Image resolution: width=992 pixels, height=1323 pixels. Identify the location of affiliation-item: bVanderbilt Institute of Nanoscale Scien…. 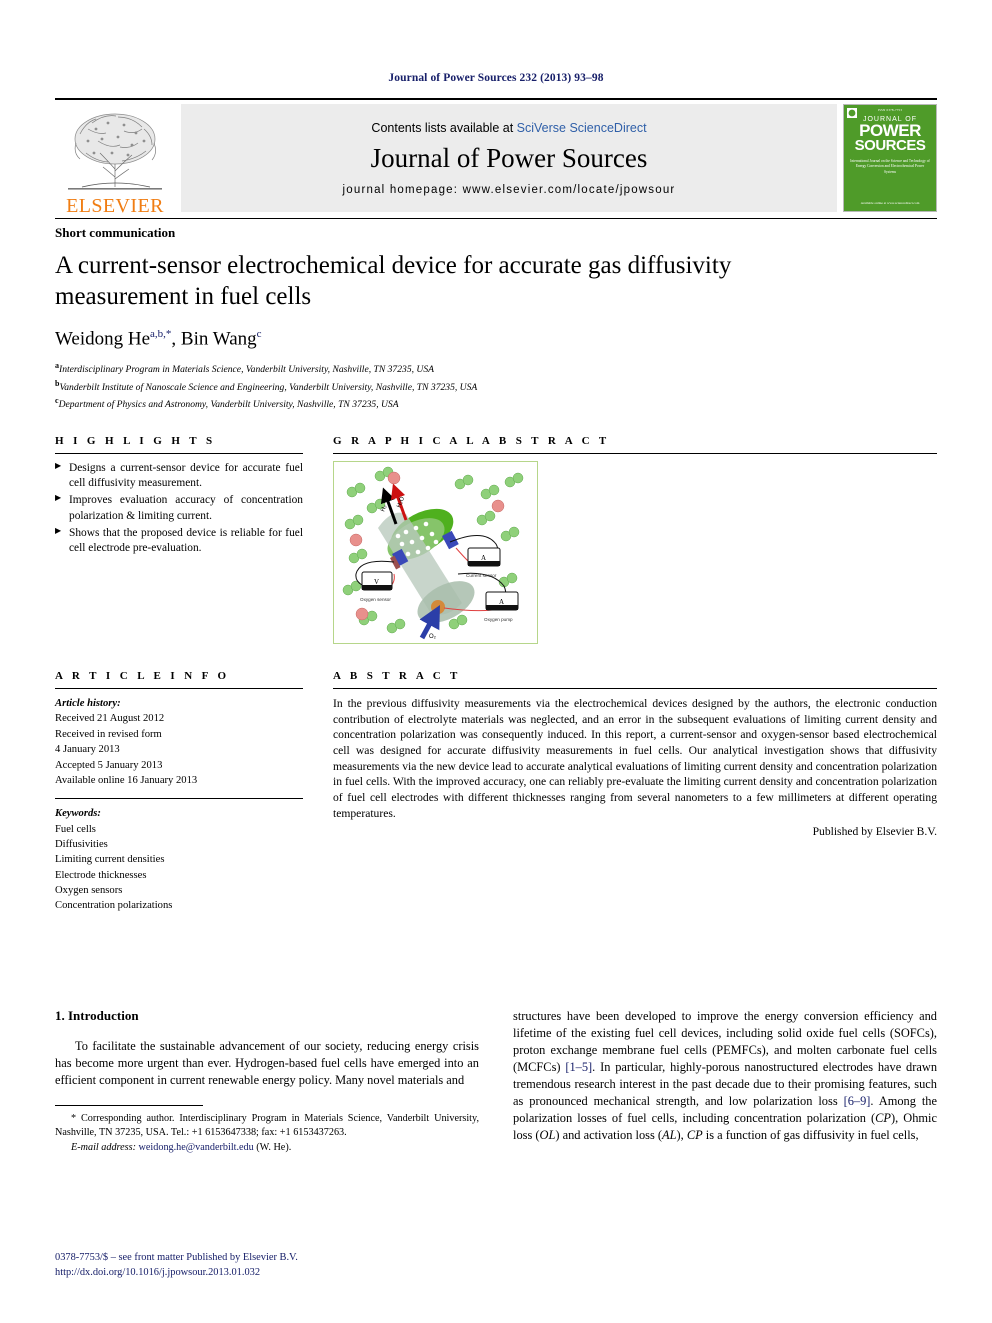
(496, 387).